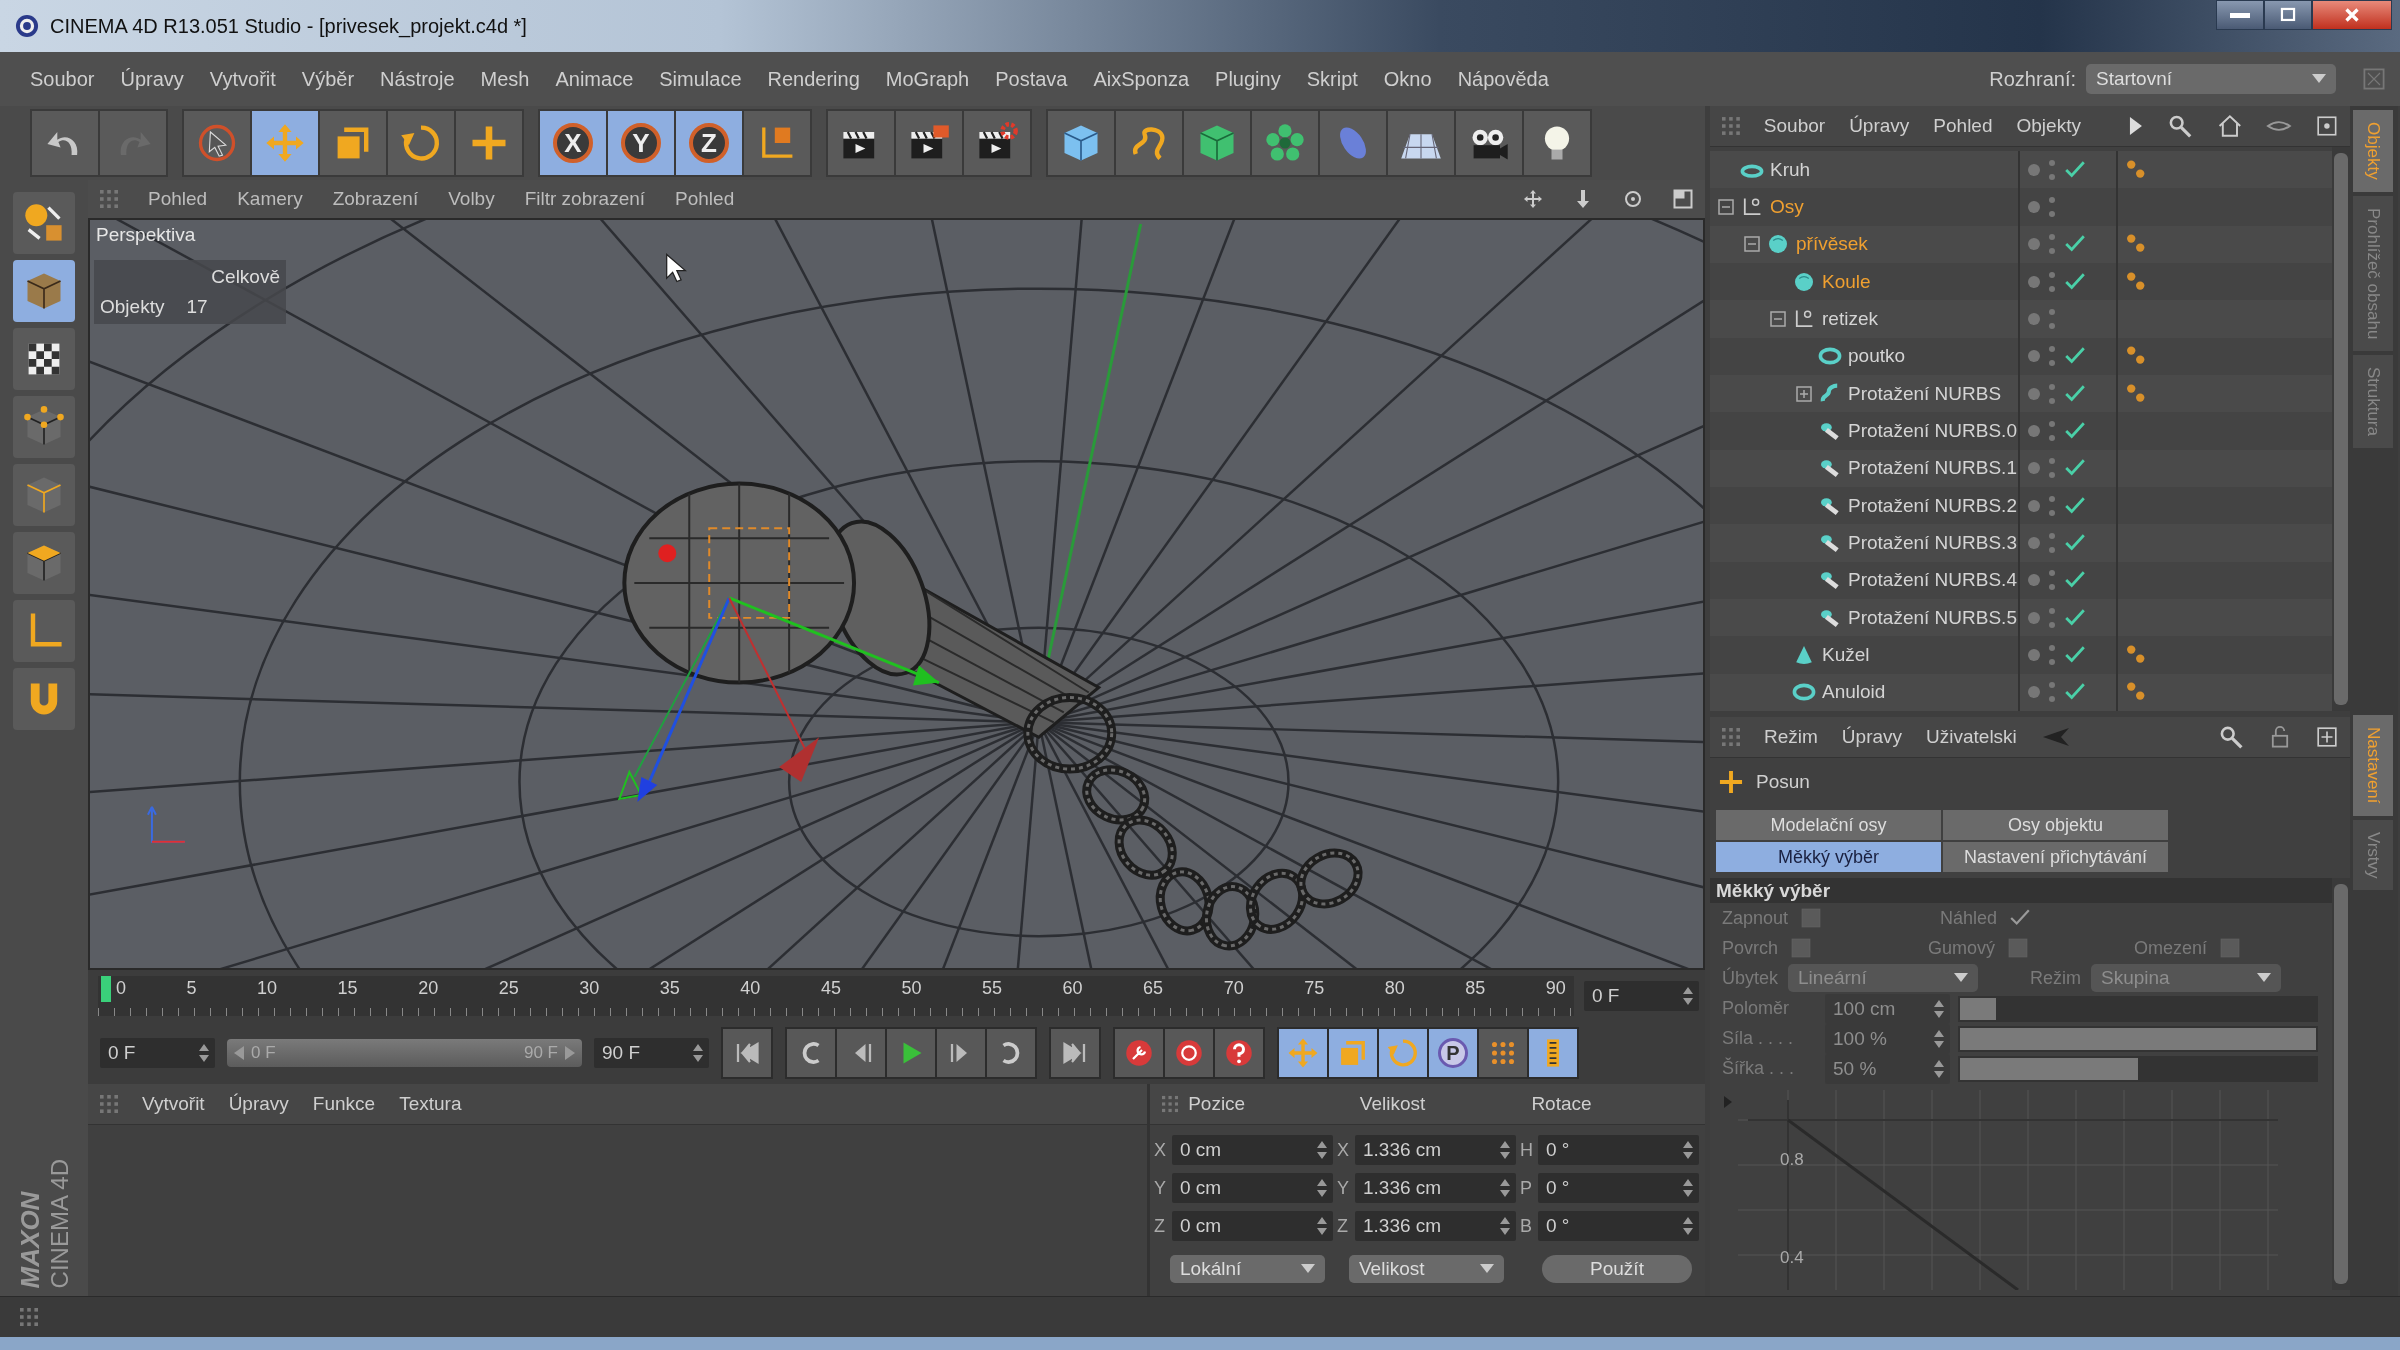 The image size is (2400, 1350). What do you see at coordinates (927, 79) in the screenshot?
I see `menu-item: MoGraph` at bounding box center [927, 79].